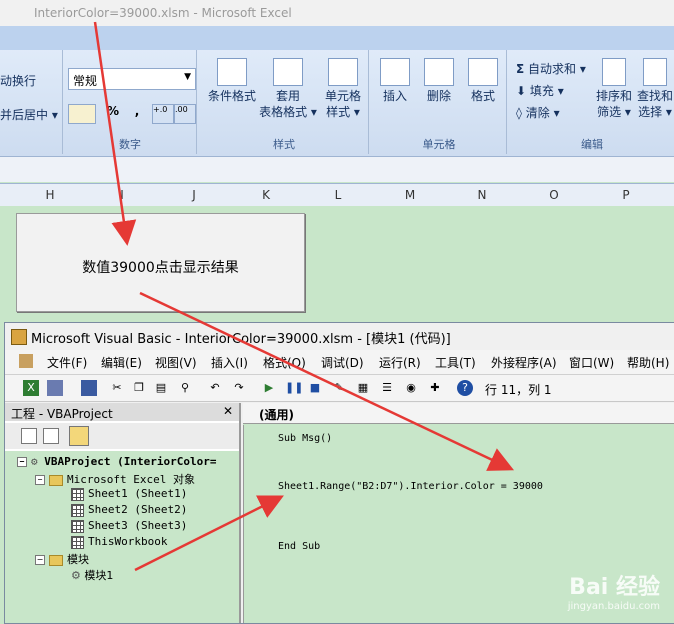 The width and height of the screenshot is (674, 624). What do you see at coordinates (19, 337) in the screenshot?
I see `vb-app-icon` at bounding box center [19, 337].